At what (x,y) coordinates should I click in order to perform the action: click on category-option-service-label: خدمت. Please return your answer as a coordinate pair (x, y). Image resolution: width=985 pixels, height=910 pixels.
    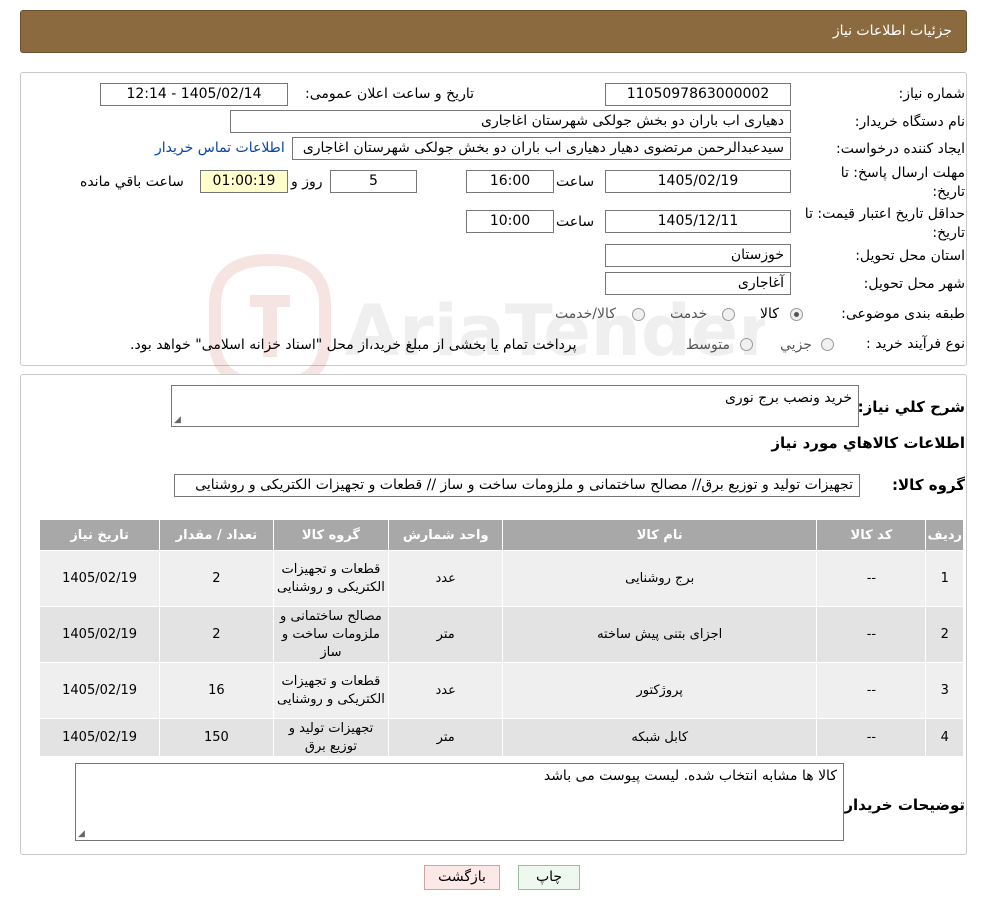
    Looking at the image, I should click on (689, 314).